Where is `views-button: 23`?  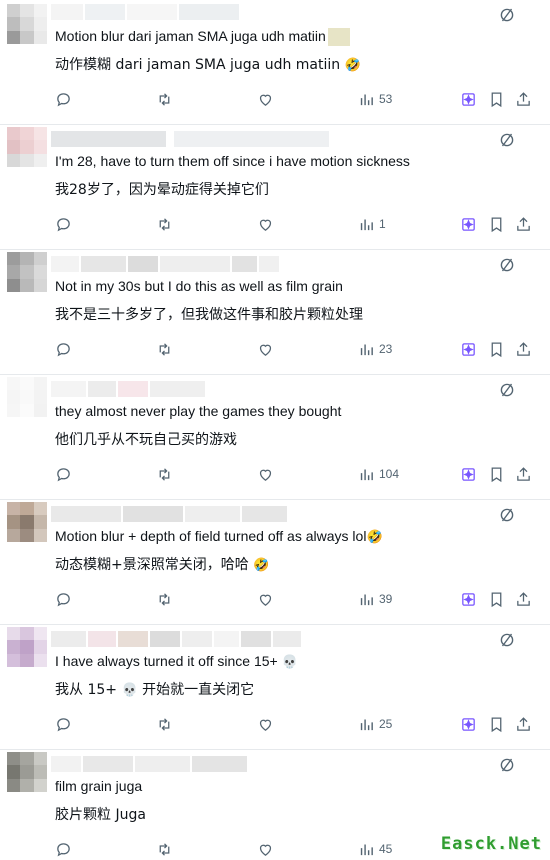 views-button: 23 is located at coordinates (375, 349).